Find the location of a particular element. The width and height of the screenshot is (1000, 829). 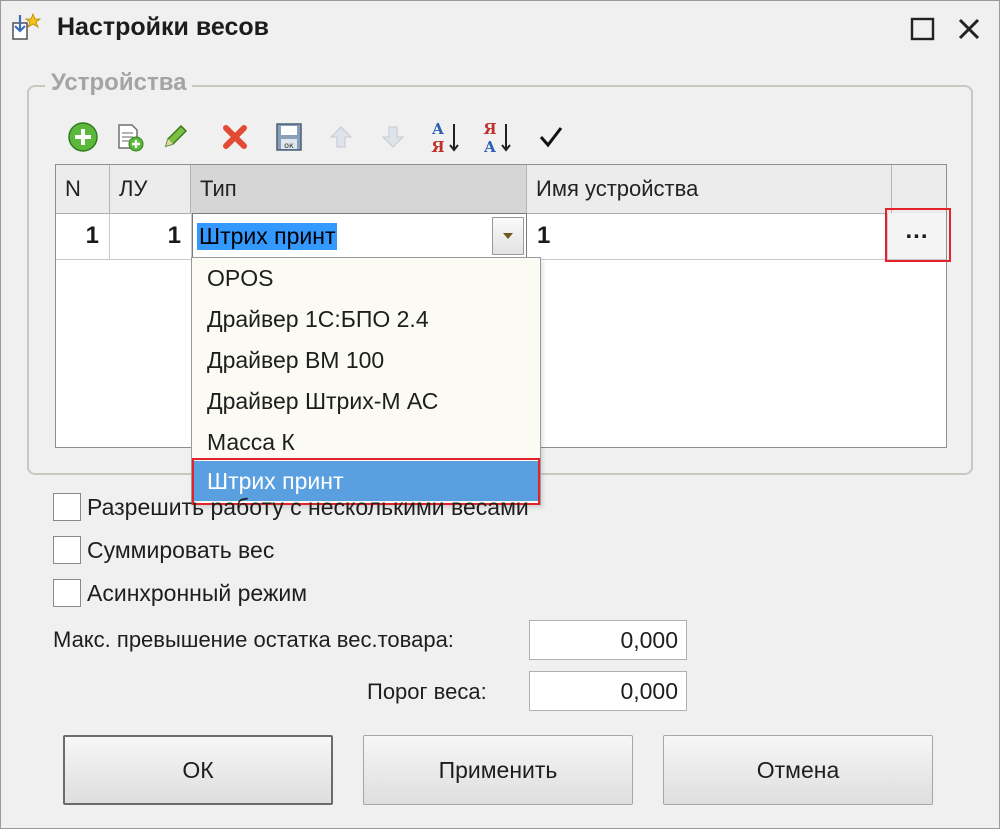

sort-desc-icon: Я A is located at coordinates (497, 138).